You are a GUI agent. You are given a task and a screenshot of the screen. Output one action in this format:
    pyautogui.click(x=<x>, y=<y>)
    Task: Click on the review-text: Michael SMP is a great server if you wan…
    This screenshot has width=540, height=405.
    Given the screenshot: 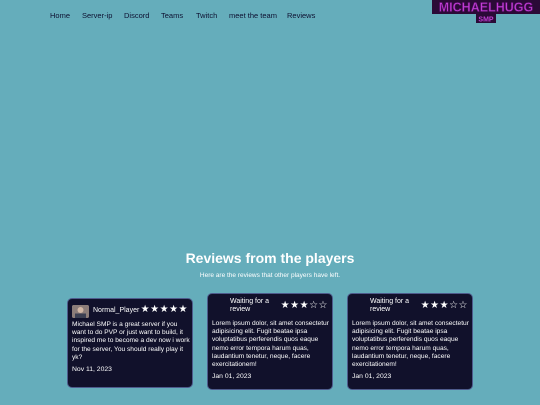 What is the action you would take?
    pyautogui.click(x=131, y=341)
    